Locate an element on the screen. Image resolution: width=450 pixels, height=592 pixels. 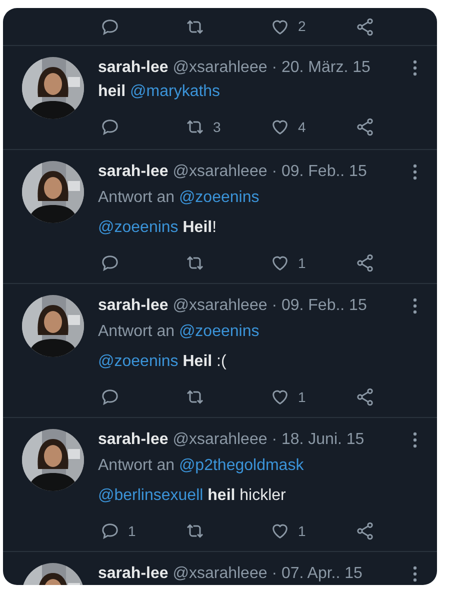
count: 3 is located at coordinates (217, 127).